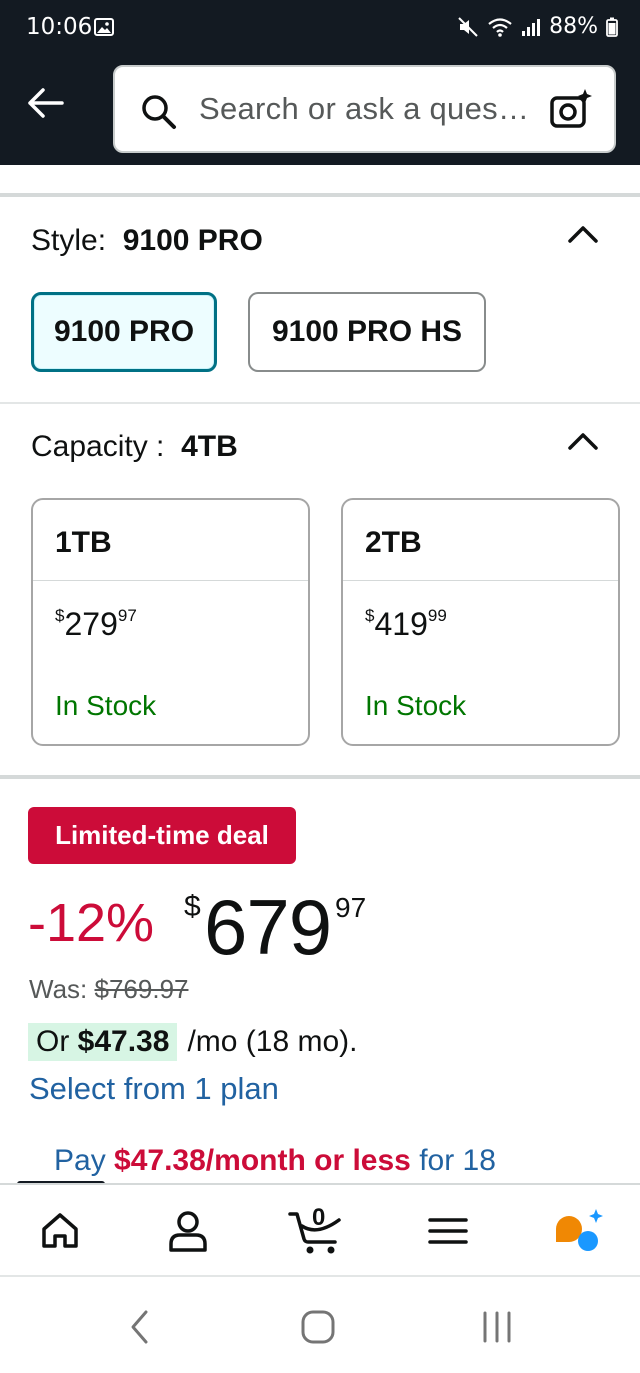 Image resolution: width=640 pixels, height=1373 pixels. What do you see at coordinates (91, 923) in the screenshot?
I see `discount-percent: -12%` at bounding box center [91, 923].